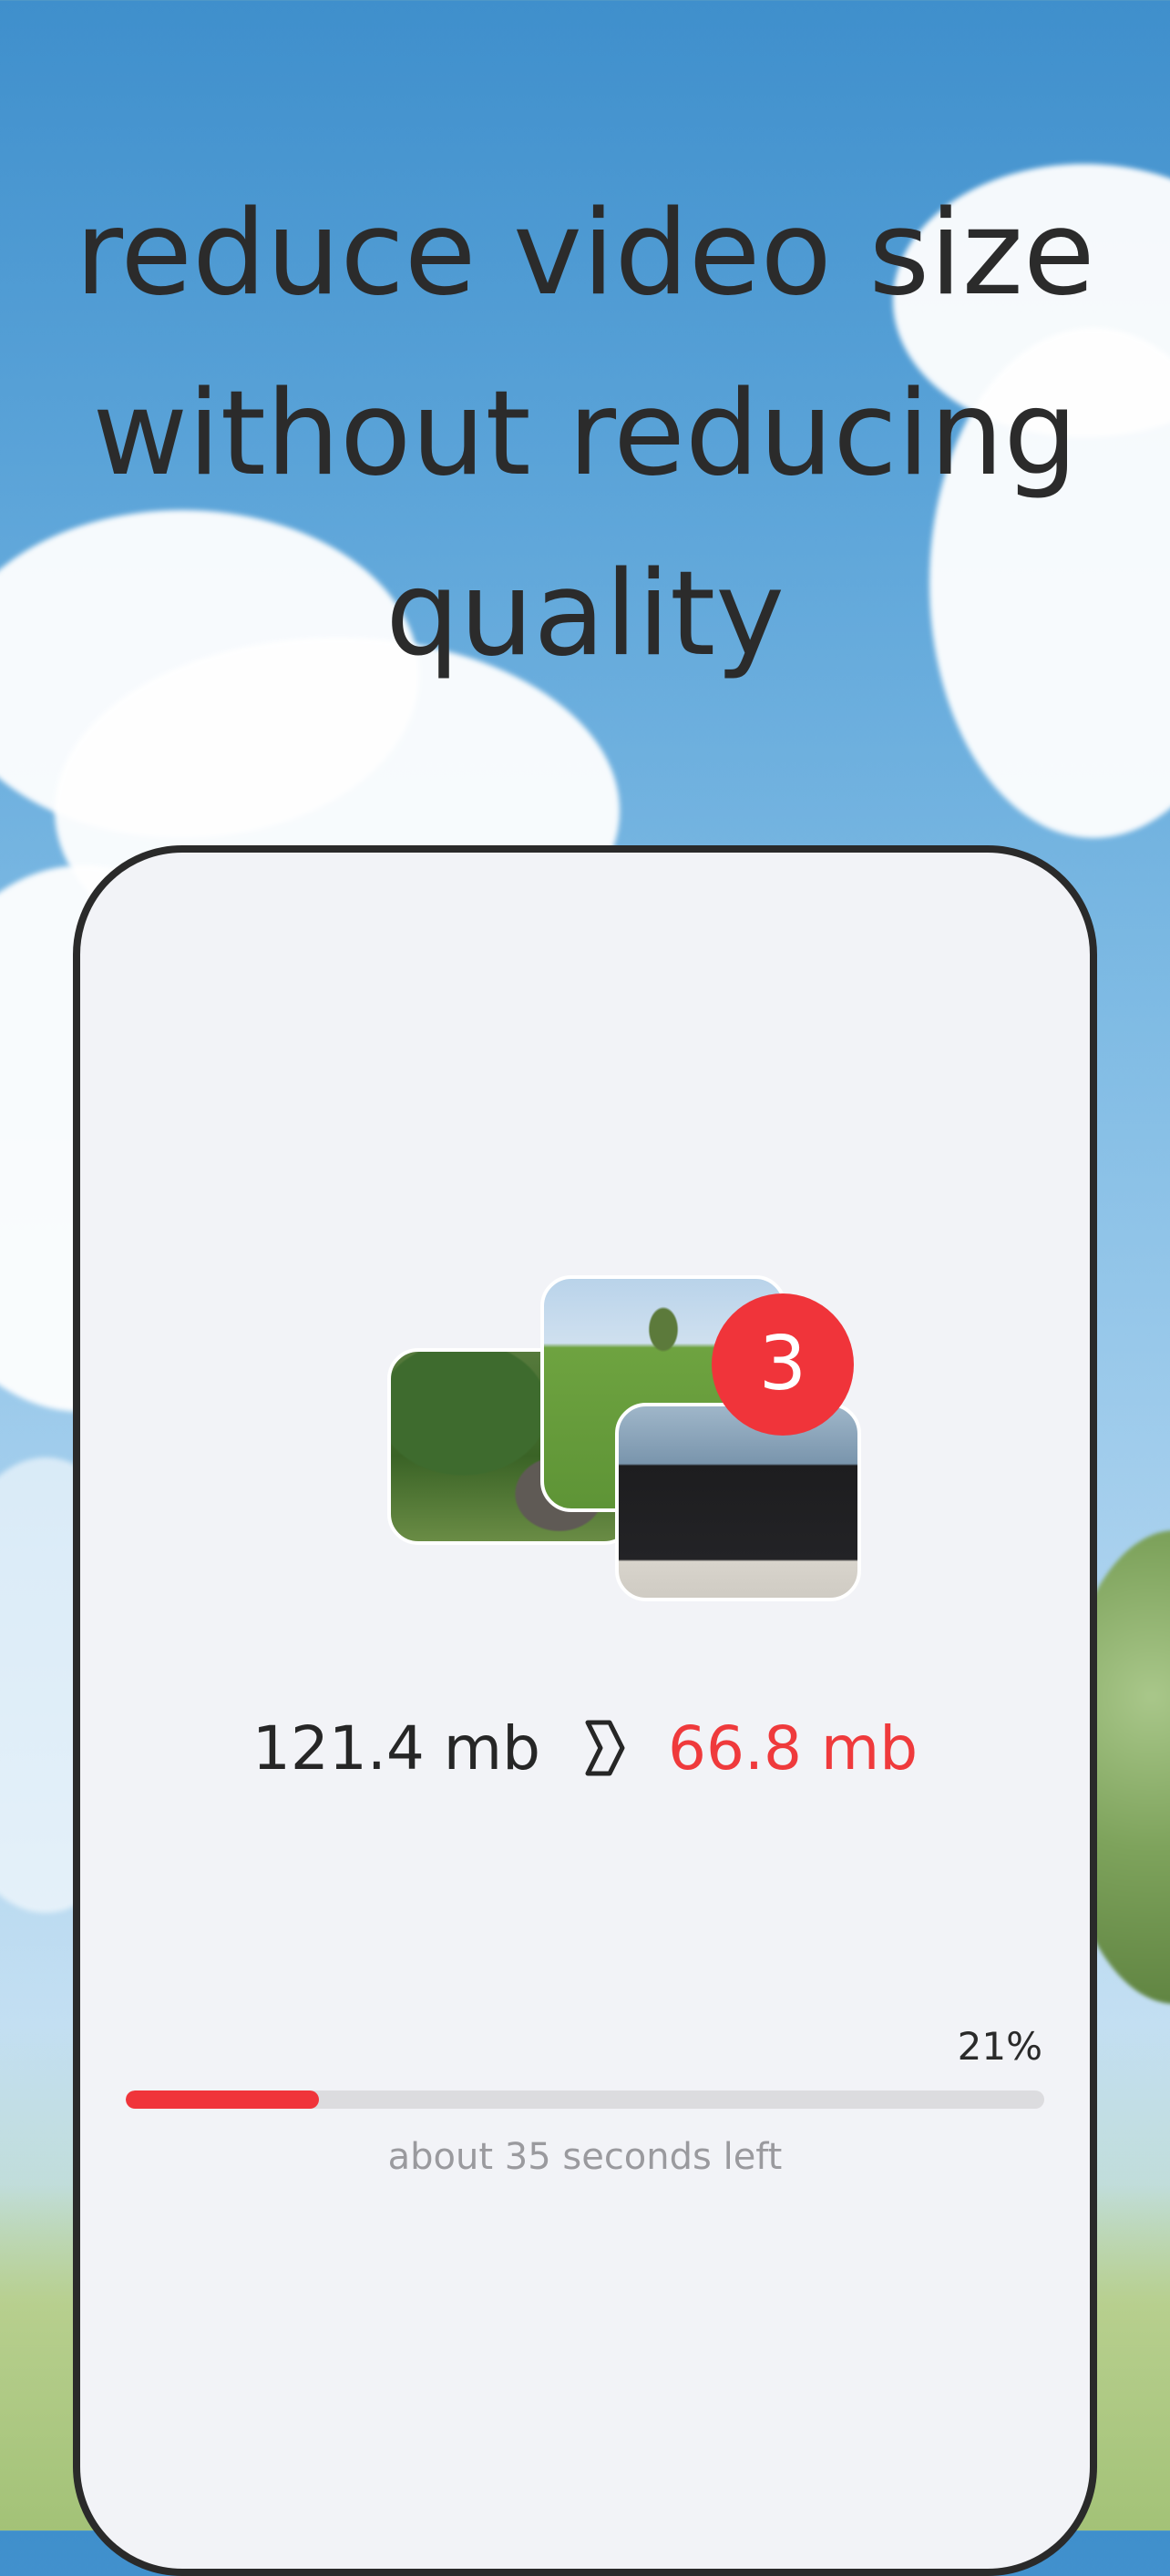 The width and height of the screenshot is (1170, 2576). I want to click on headline-line-1: reduce video size, so click(585, 254).